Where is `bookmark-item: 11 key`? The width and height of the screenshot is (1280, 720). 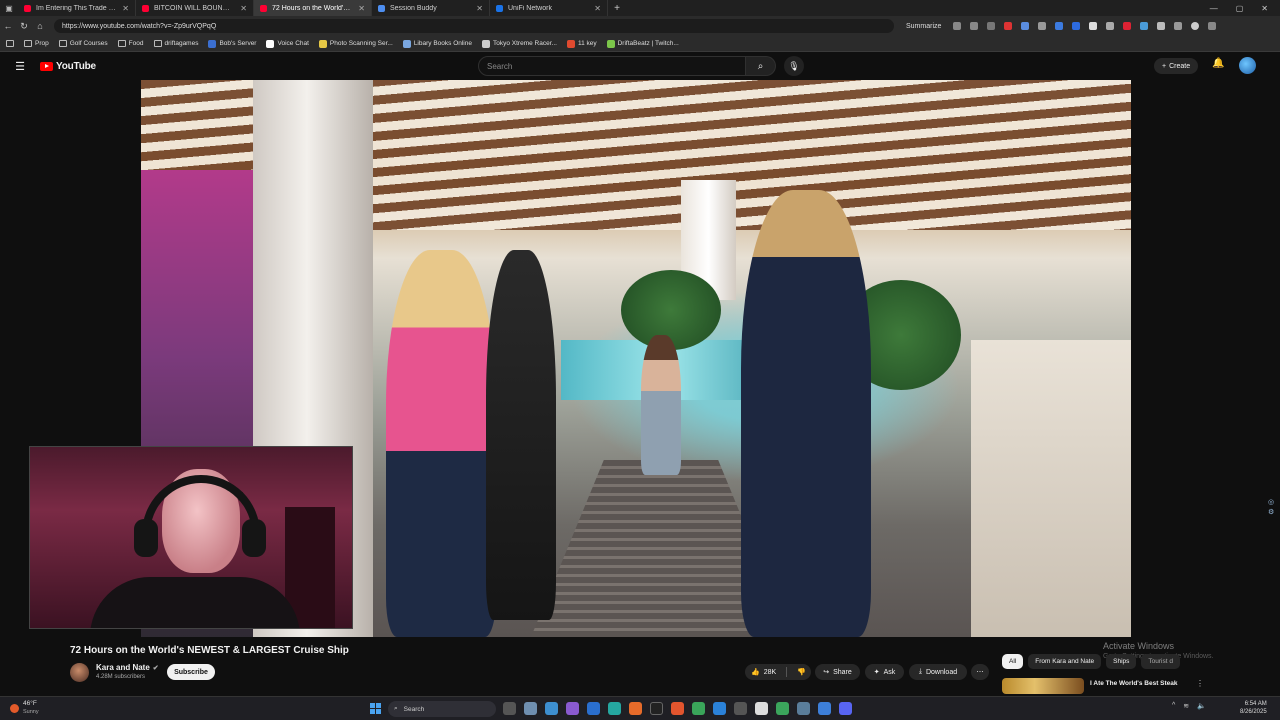
bookmark-item: 11 key is located at coordinates (581, 43).